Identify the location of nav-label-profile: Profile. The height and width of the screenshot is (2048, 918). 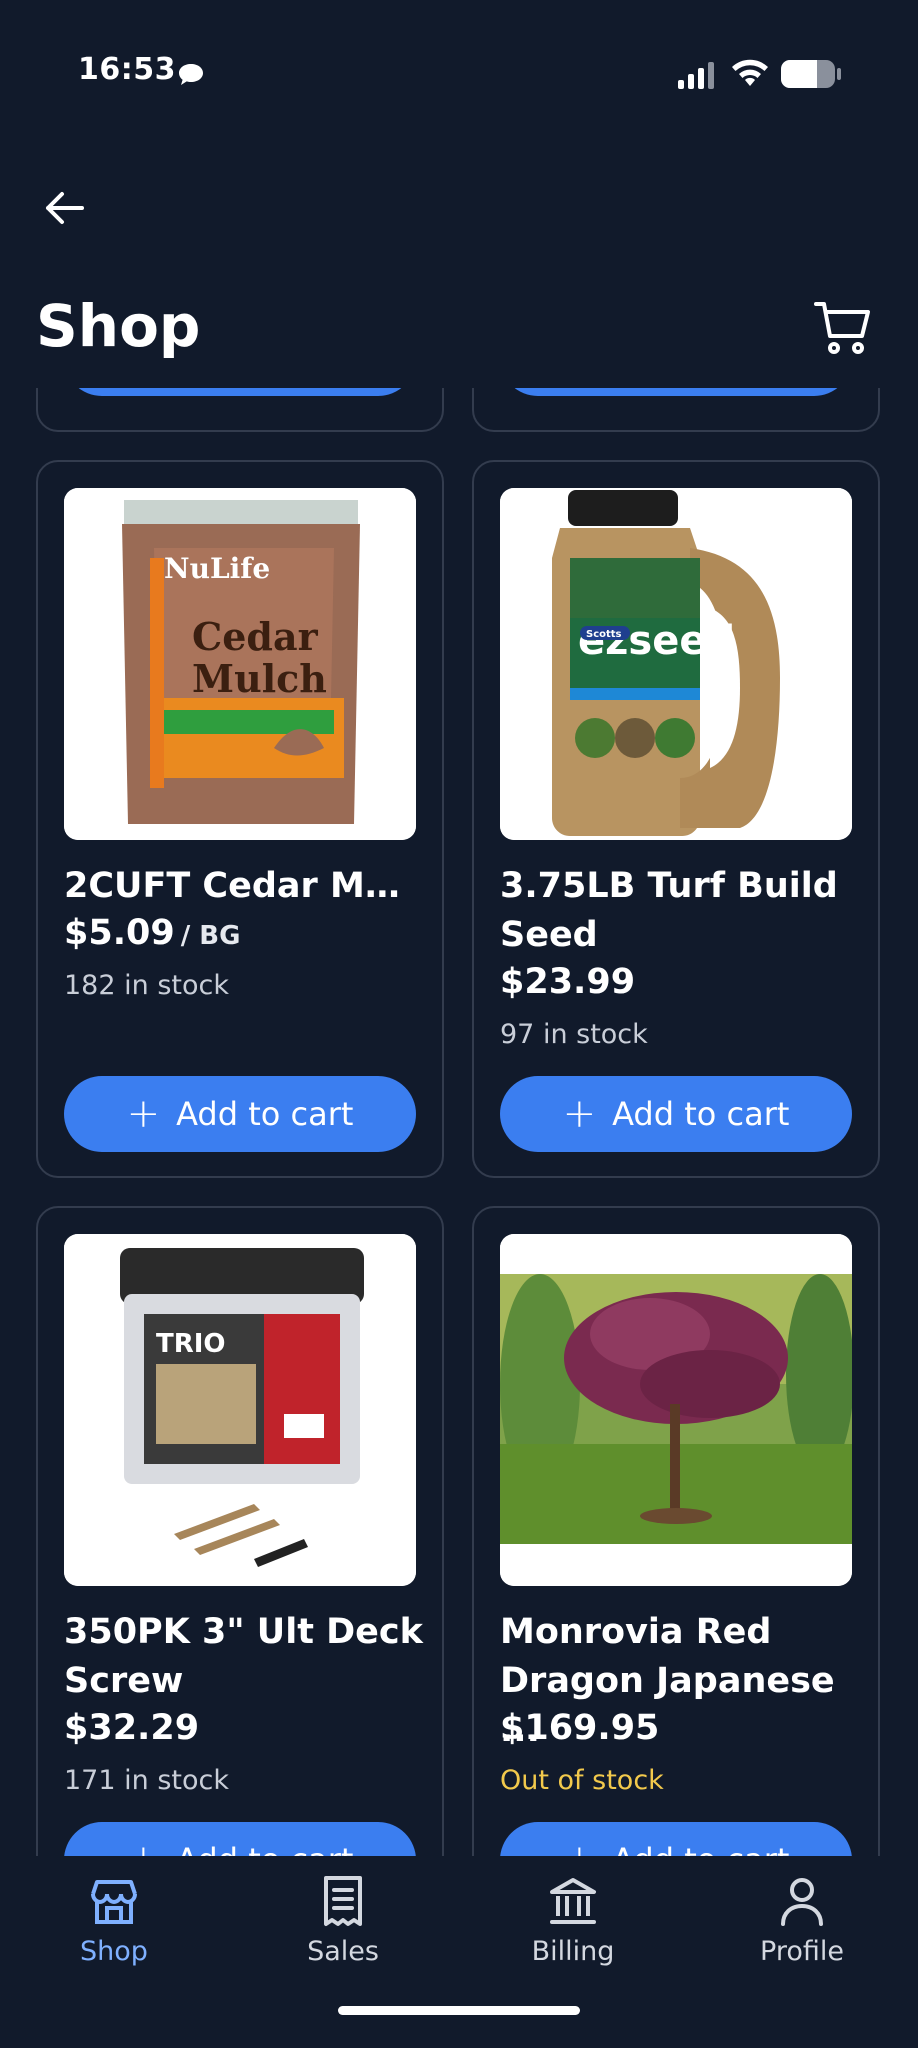
(802, 1951).